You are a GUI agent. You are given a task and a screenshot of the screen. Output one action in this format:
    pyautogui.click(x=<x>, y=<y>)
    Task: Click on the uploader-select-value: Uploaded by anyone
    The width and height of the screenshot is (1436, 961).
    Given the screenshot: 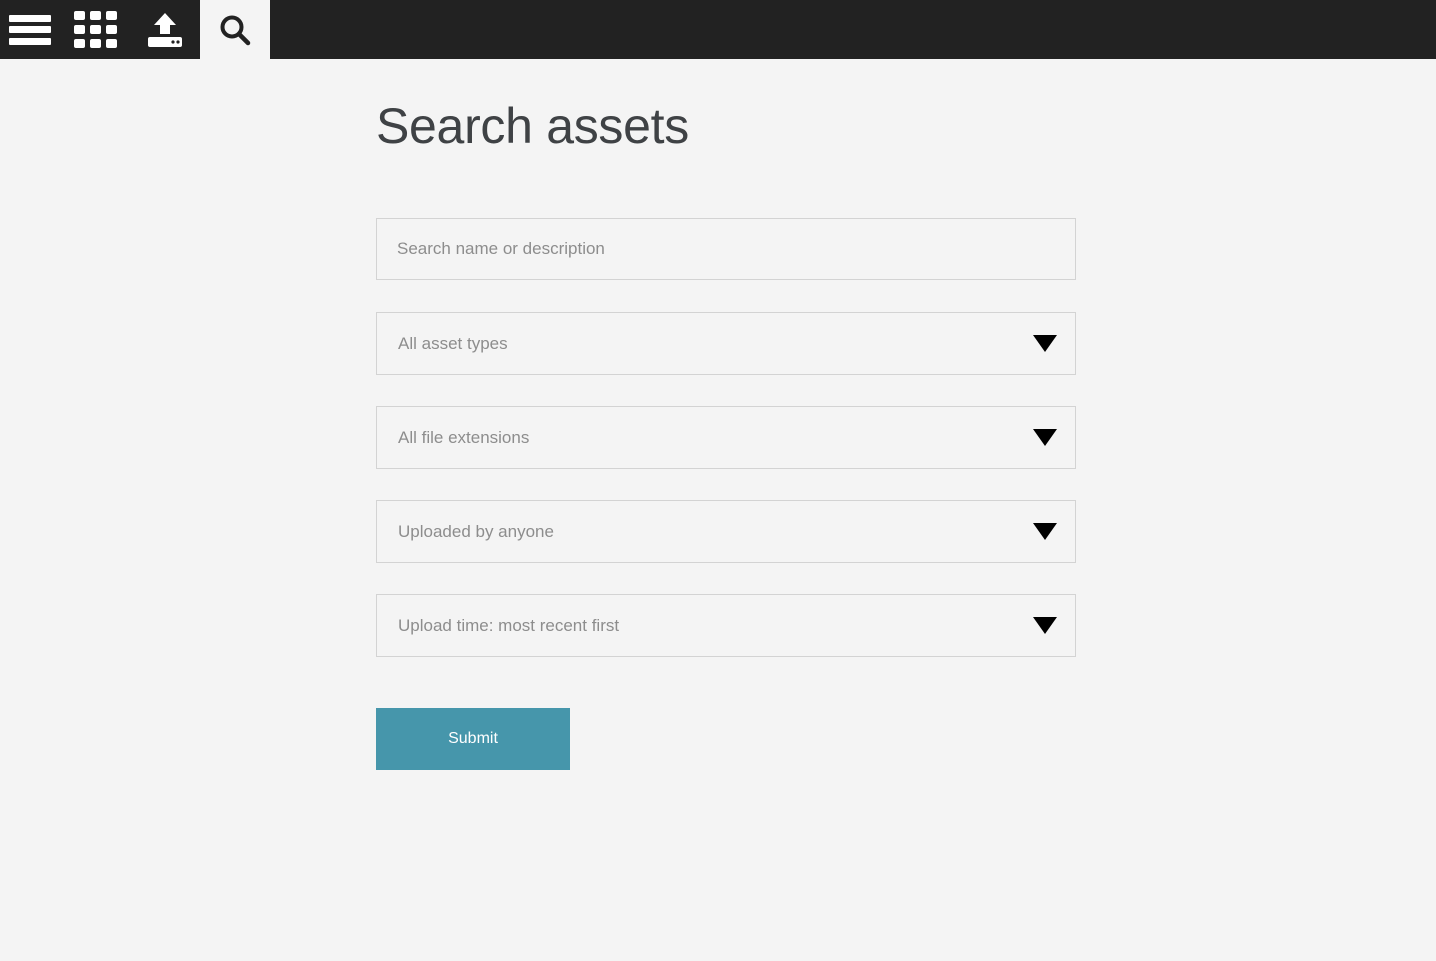 What is the action you would take?
    pyautogui.click(x=476, y=531)
    